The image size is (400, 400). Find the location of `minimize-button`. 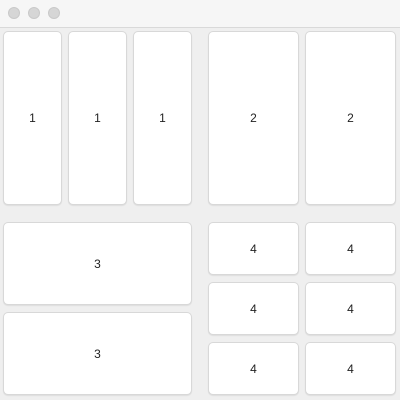

minimize-button is located at coordinates (34, 13).